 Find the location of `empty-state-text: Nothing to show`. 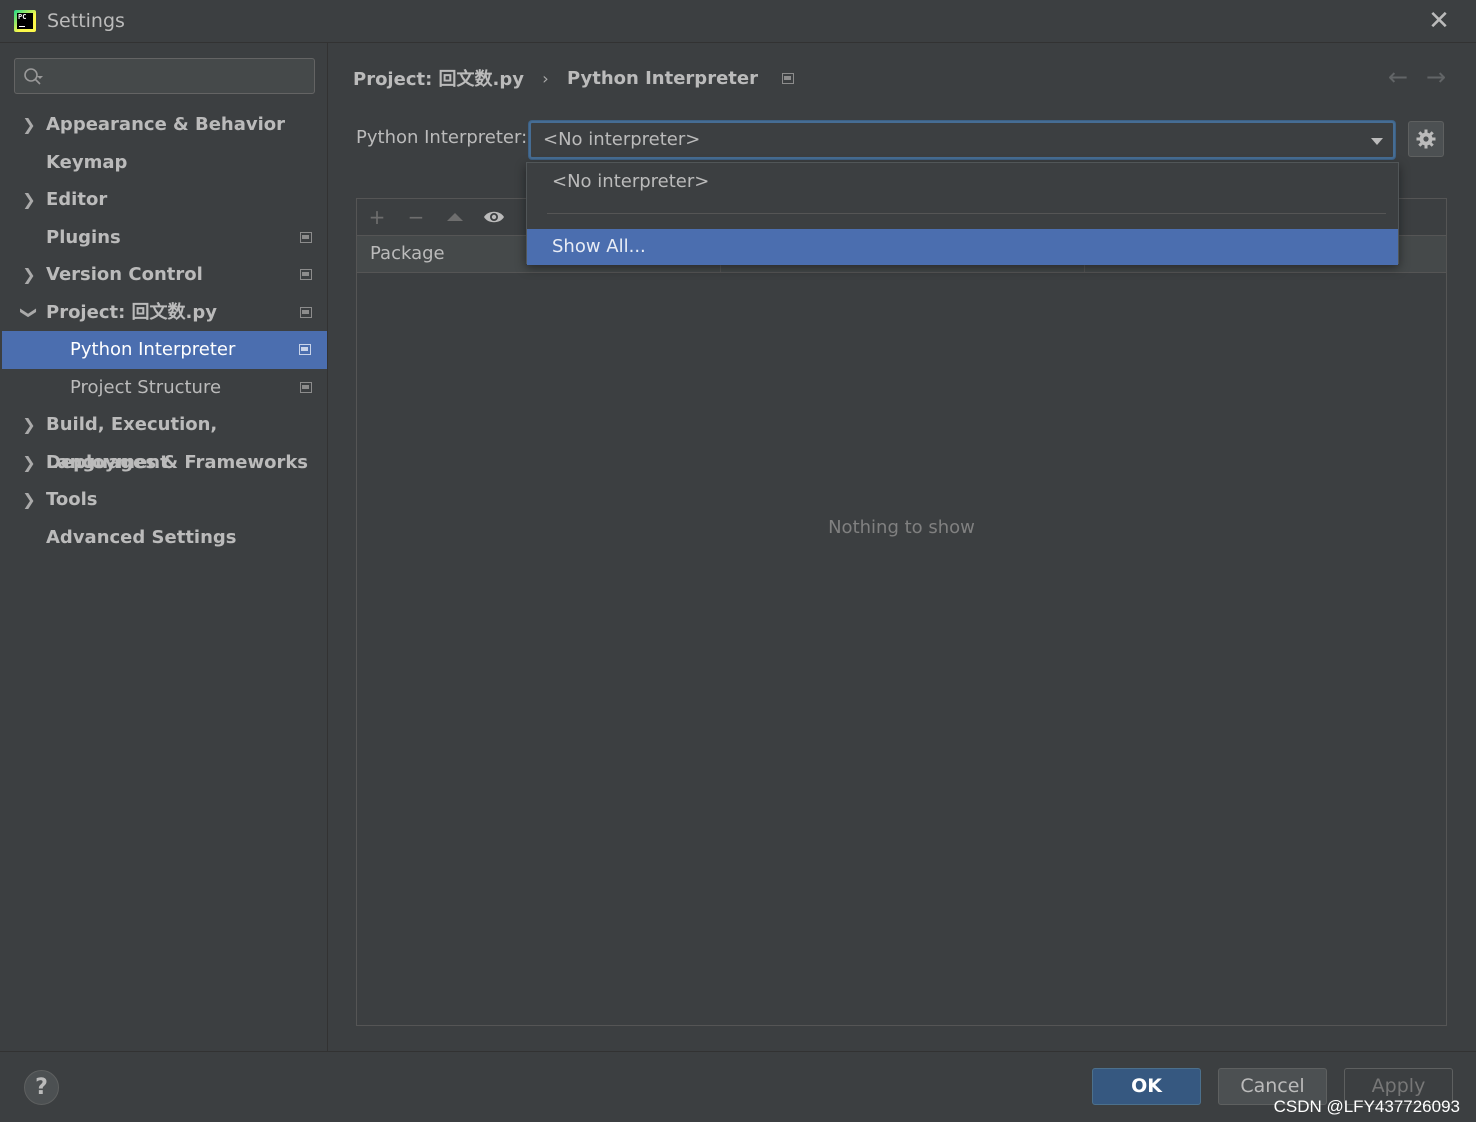

empty-state-text: Nothing to show is located at coordinates (901, 527).